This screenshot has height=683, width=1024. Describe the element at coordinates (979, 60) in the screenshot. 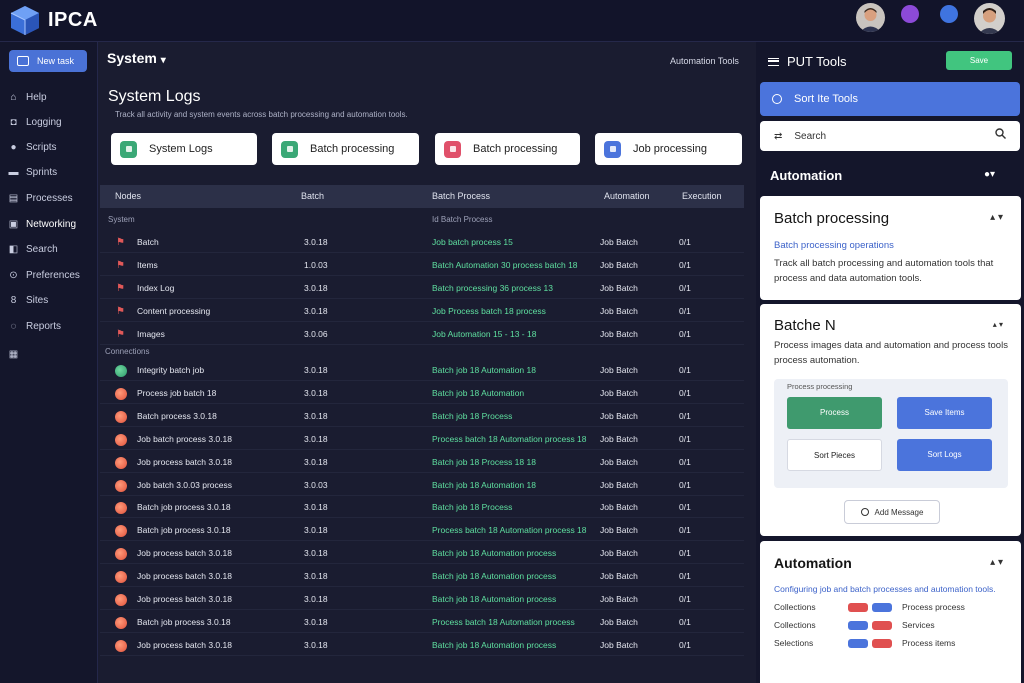

I see `save-button: Save` at that location.